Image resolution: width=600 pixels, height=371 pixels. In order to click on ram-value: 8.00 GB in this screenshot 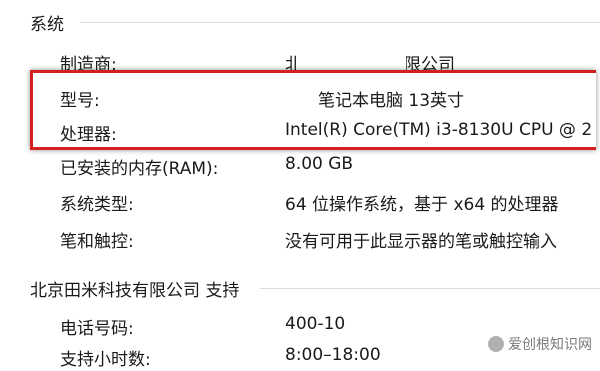, I will do `click(319, 164)`.